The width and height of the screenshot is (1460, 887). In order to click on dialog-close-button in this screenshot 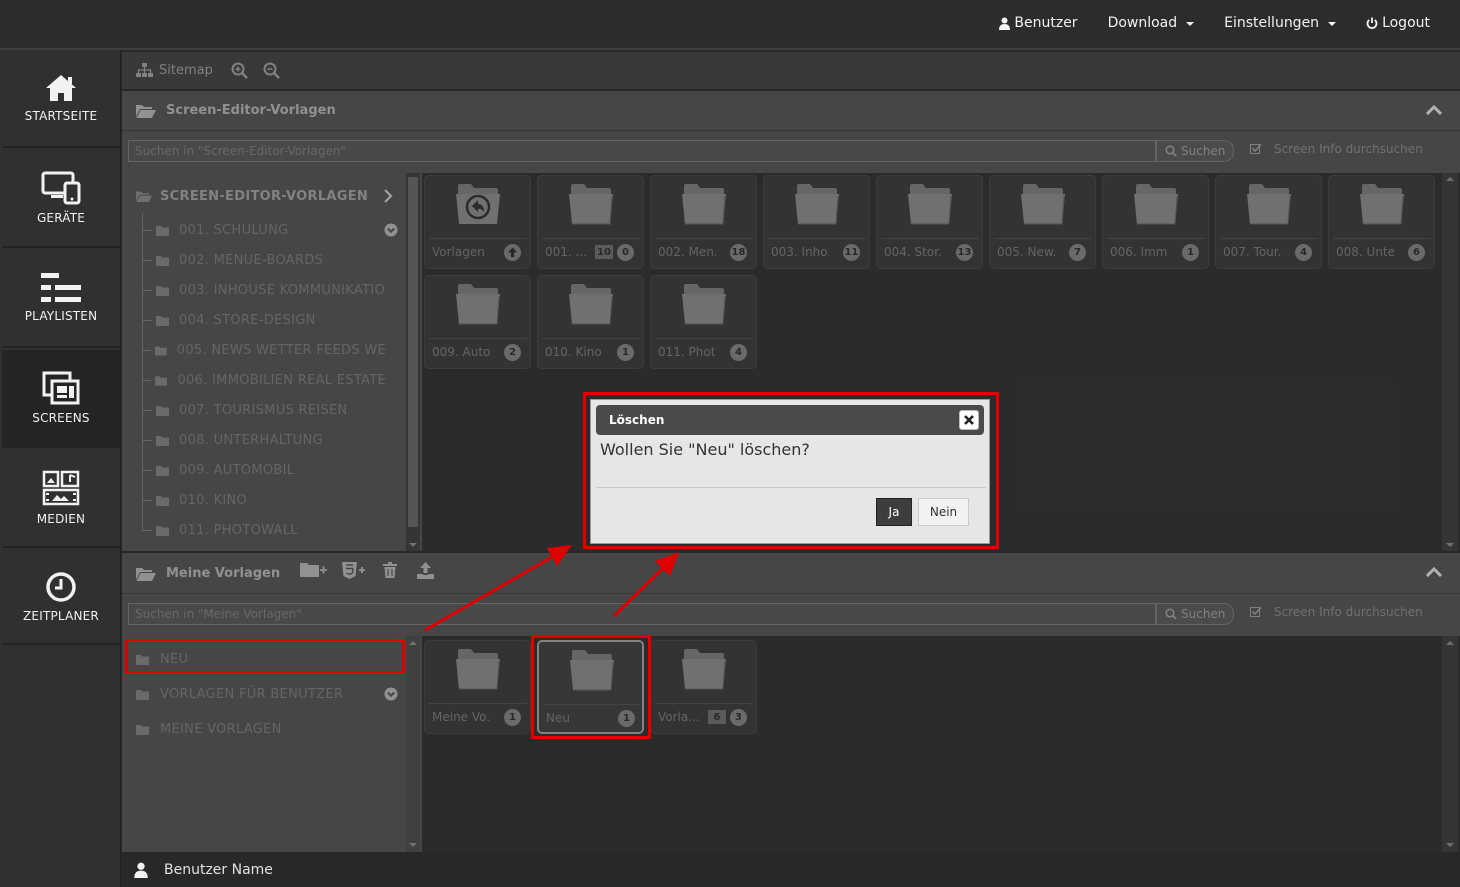, I will do `click(969, 420)`.